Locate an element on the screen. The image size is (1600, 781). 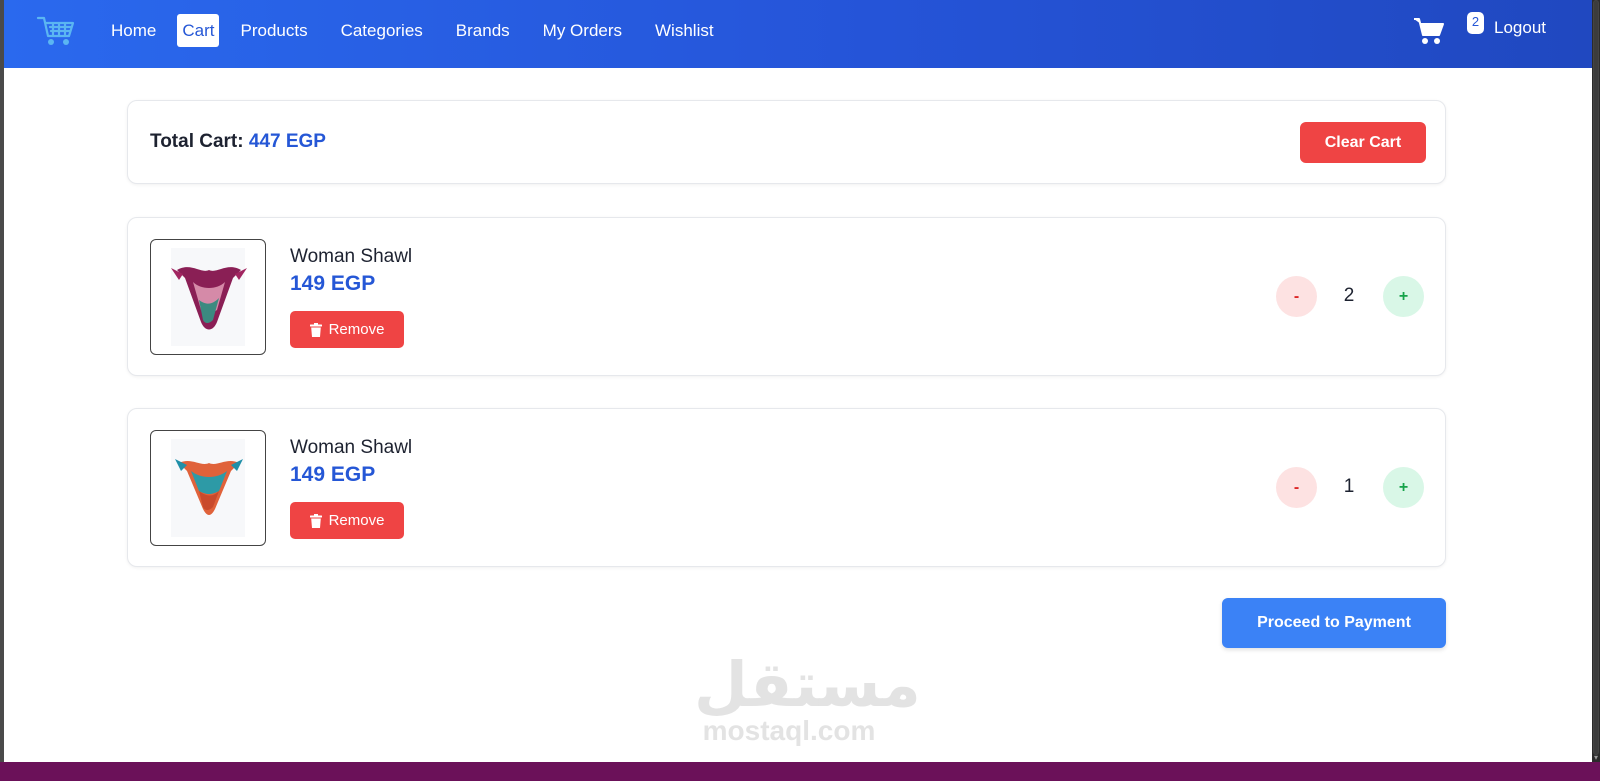
taskbar-strip is located at coordinates (800, 771).